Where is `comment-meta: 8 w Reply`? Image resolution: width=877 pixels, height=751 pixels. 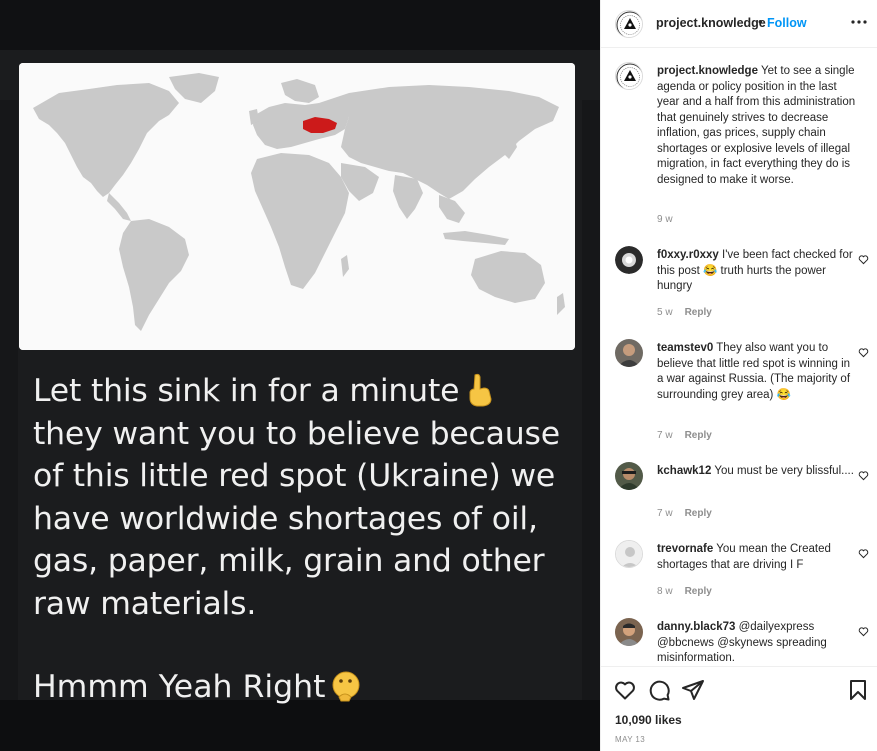
comment-meta: 8 w Reply is located at coordinates (684, 591).